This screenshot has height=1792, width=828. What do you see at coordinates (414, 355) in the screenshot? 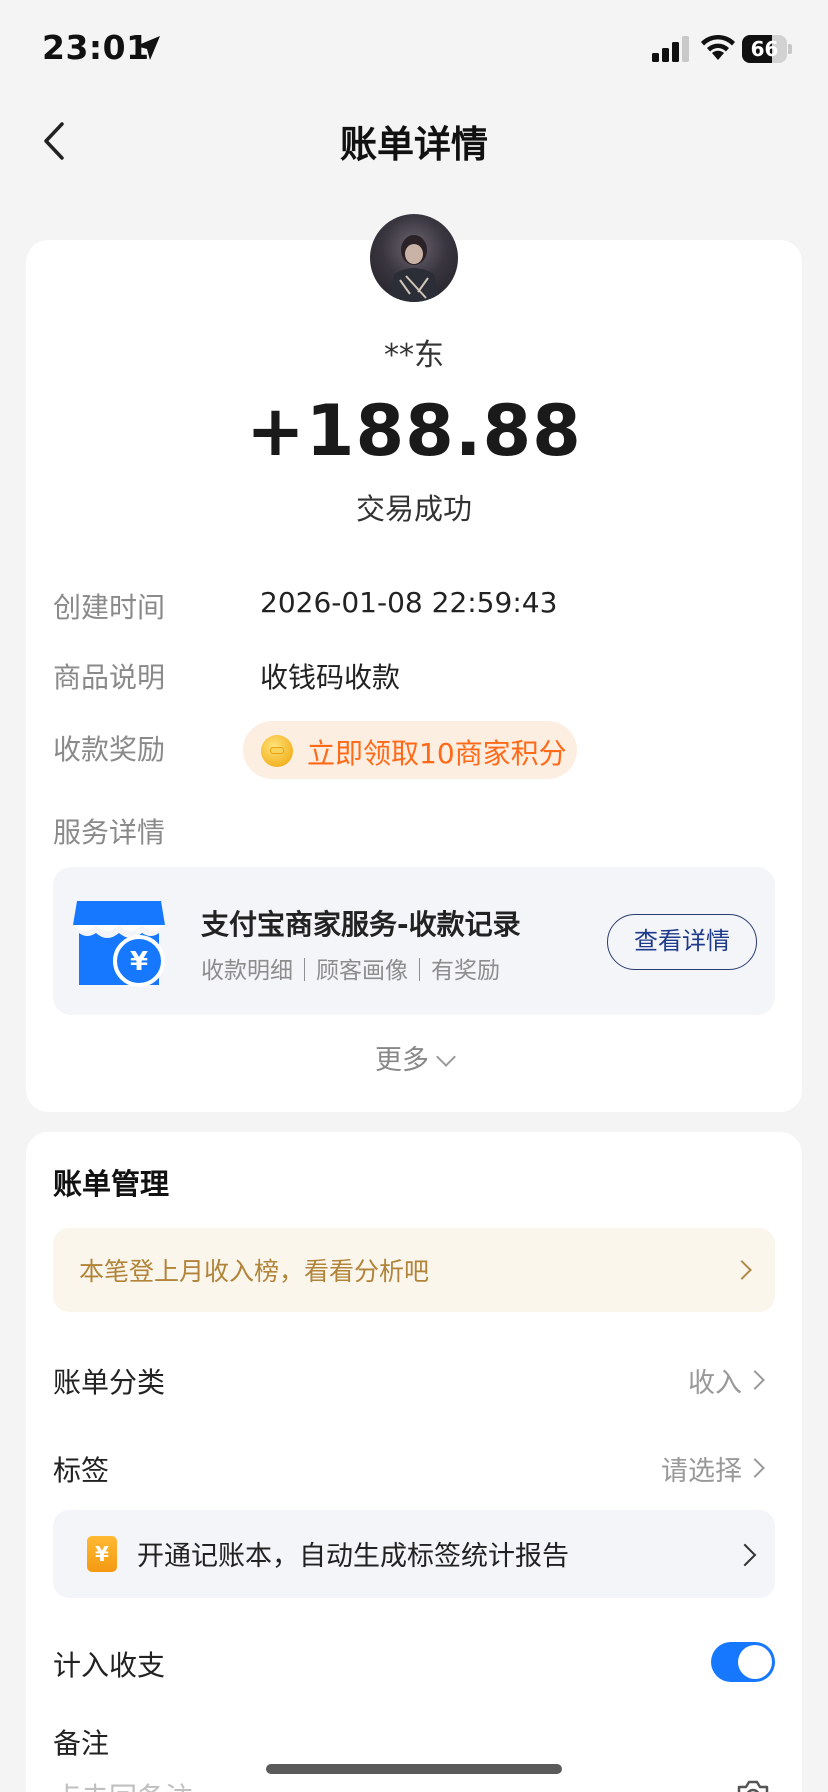
I see `payer-name: **东` at bounding box center [414, 355].